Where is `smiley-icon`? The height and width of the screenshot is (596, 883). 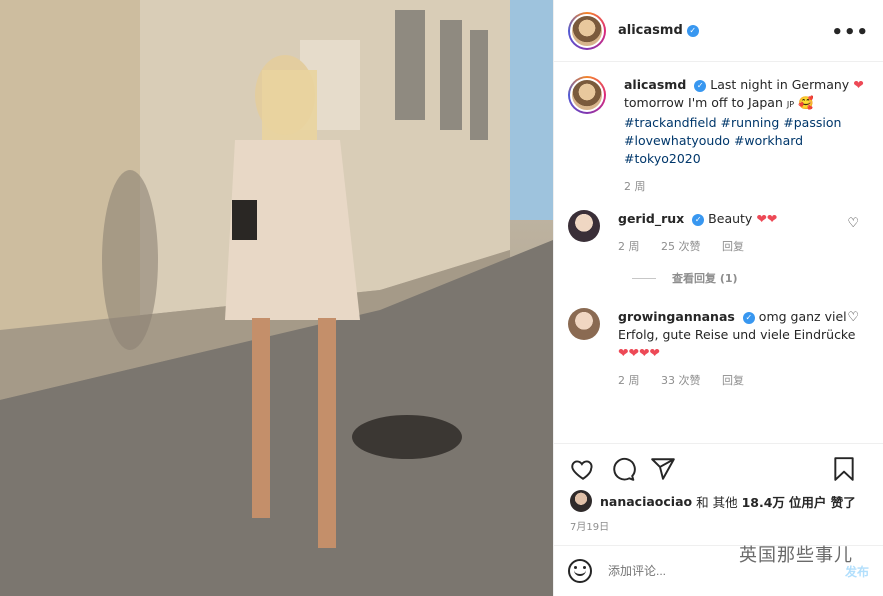 smiley-icon is located at coordinates (580, 571).